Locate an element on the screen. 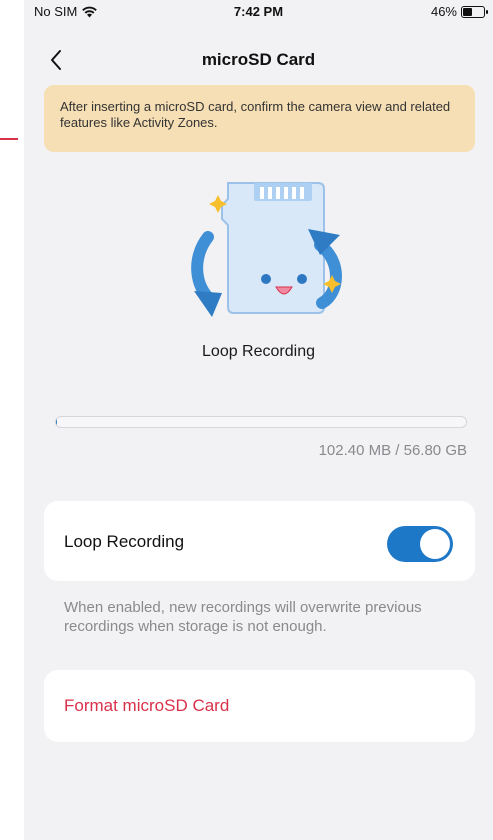  nav-bar: microSD Card is located at coordinates (258, 60).